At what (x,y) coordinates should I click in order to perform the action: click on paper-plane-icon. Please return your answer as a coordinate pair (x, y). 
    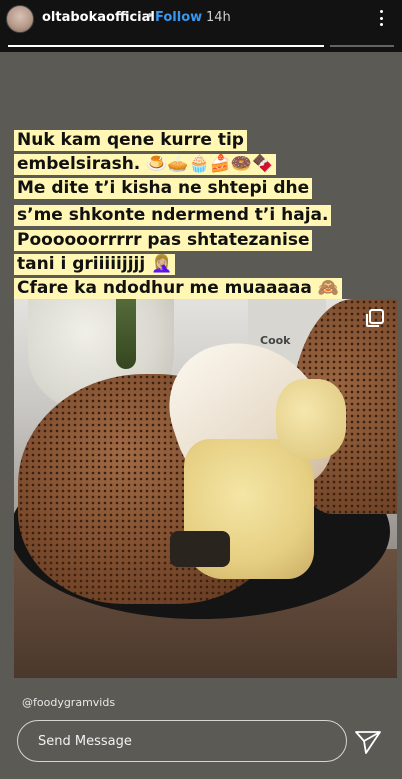
    Looking at the image, I should click on (368, 742).